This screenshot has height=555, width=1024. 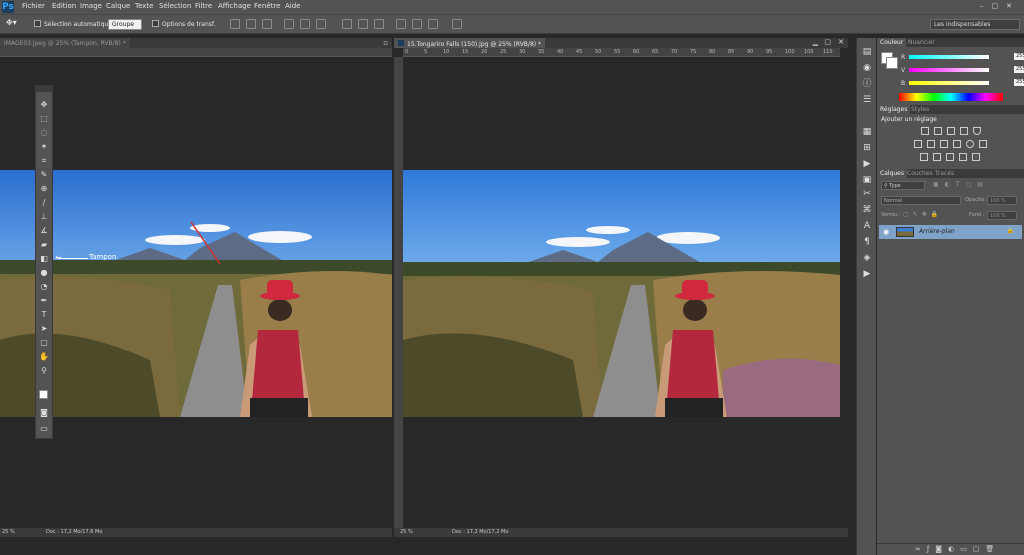 What do you see at coordinates (44, 245) in the screenshot?
I see `eraser-icon: ▰` at bounding box center [44, 245].